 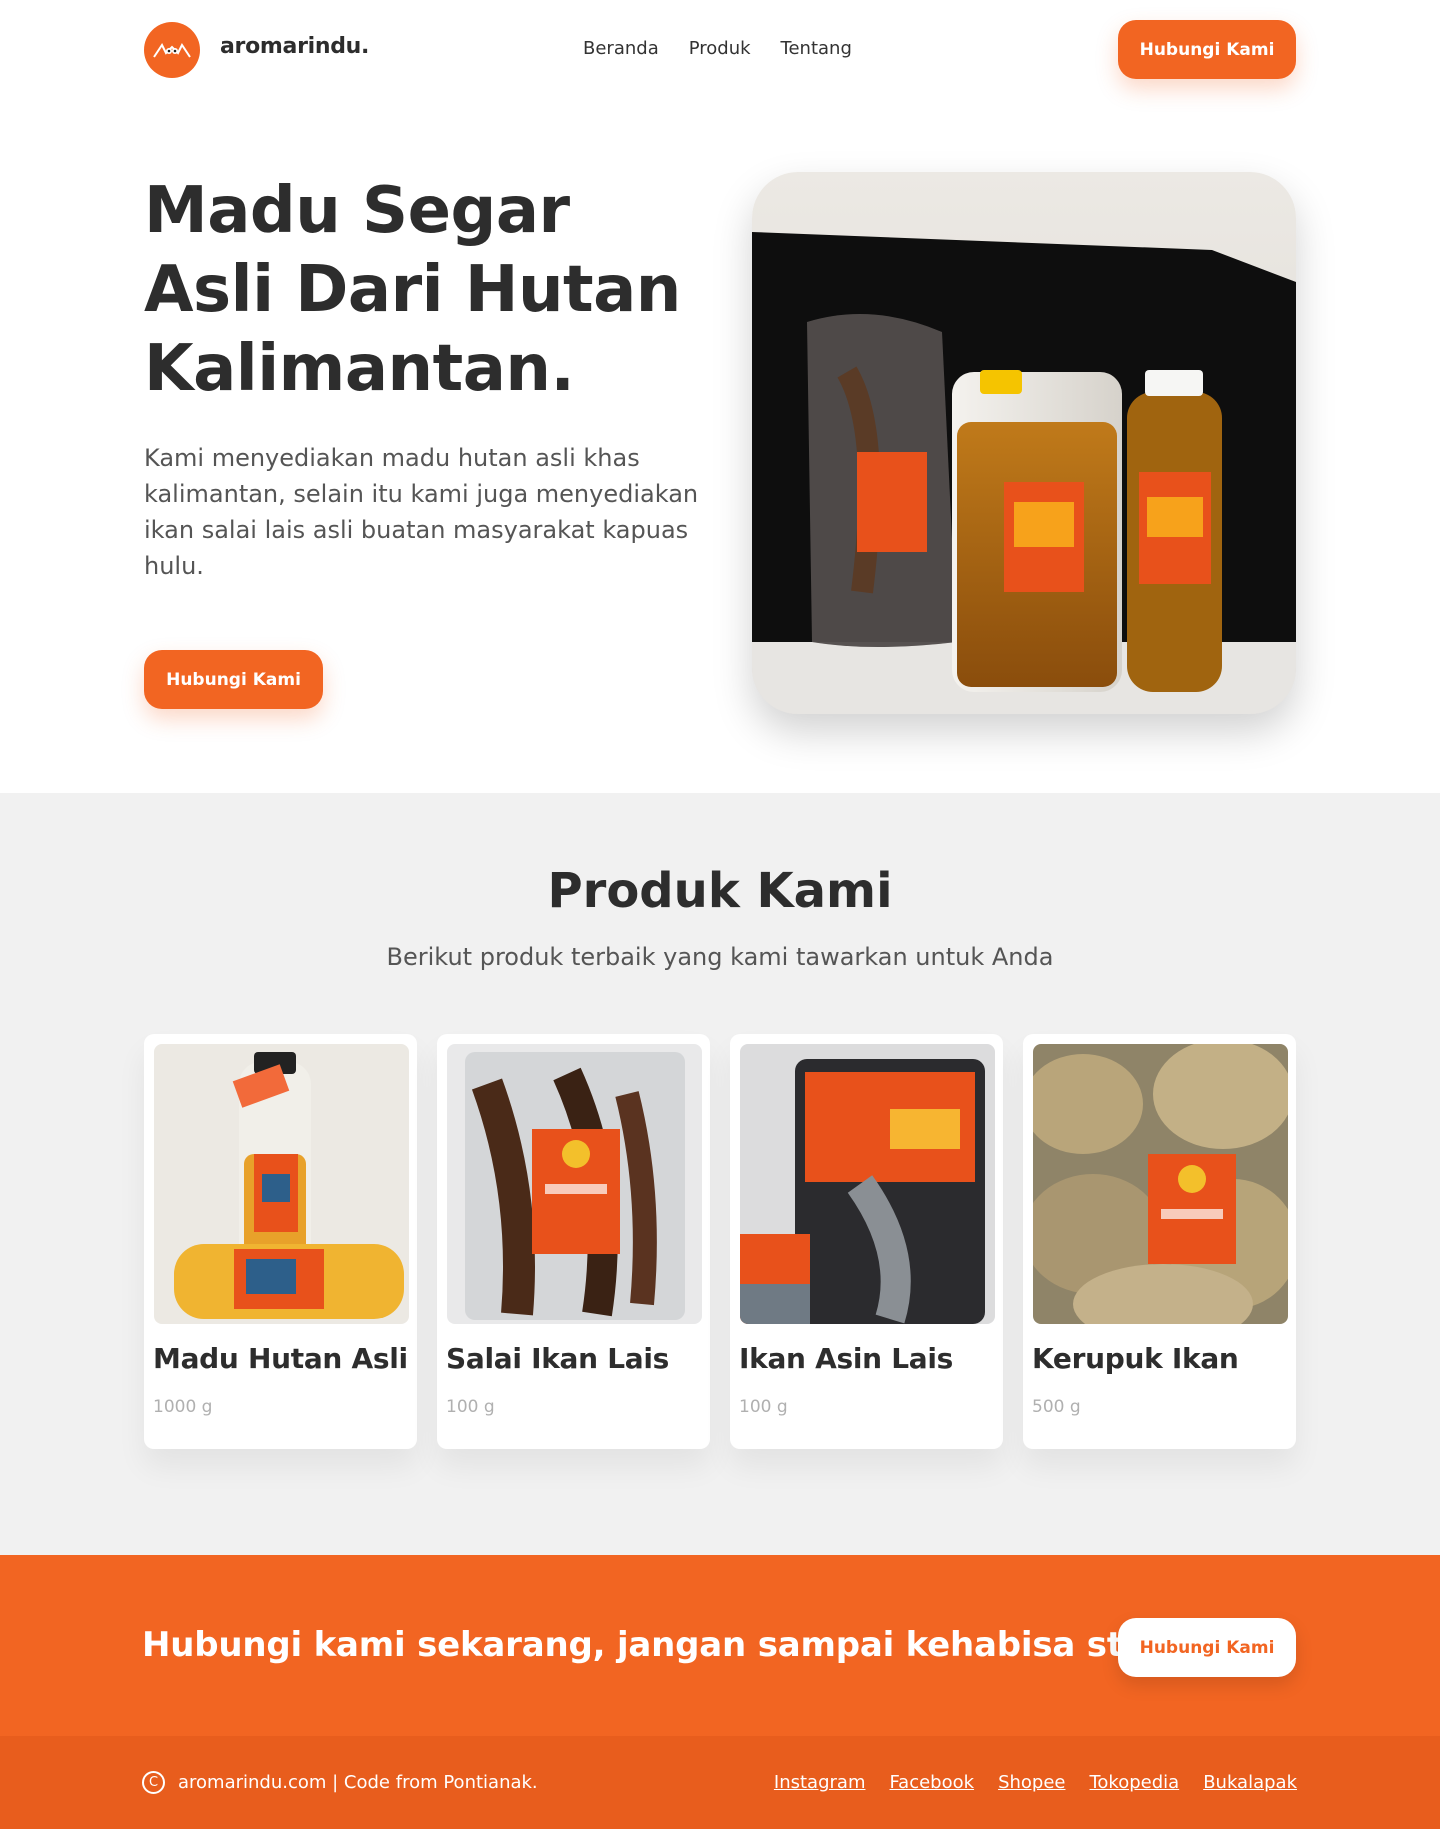 I want to click on product-photo-salai, so click(x=574, y=1184).